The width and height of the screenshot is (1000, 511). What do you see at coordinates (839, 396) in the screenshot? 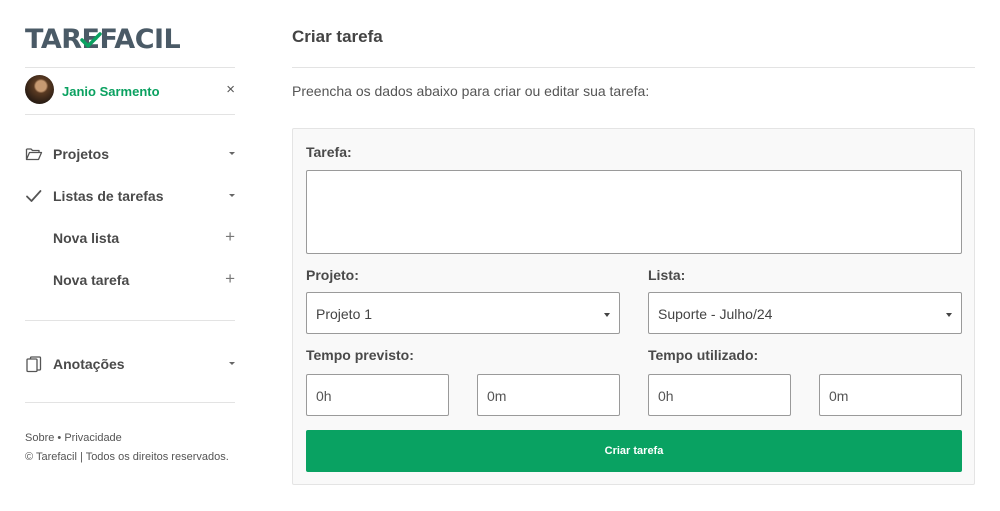
I see `used-minutes-value: 0m` at bounding box center [839, 396].